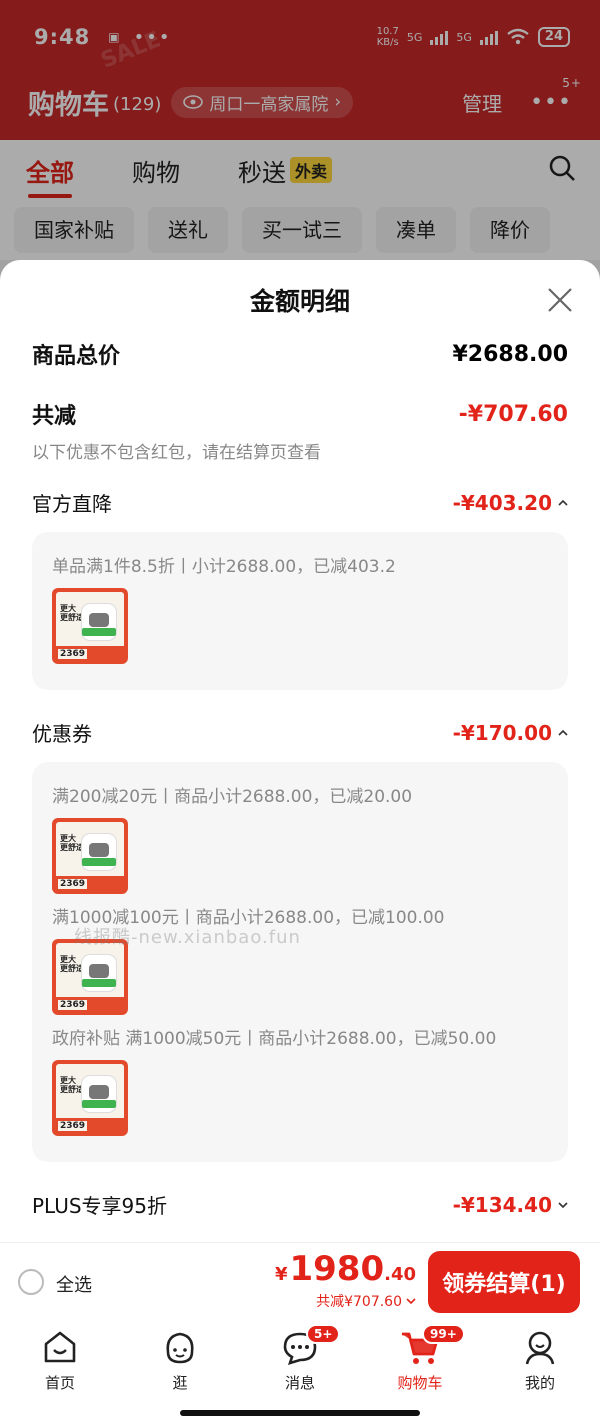 The height and width of the screenshot is (1427, 600). I want to click on saved-amount-toggle: 共减¥707.60, so click(366, 1301).